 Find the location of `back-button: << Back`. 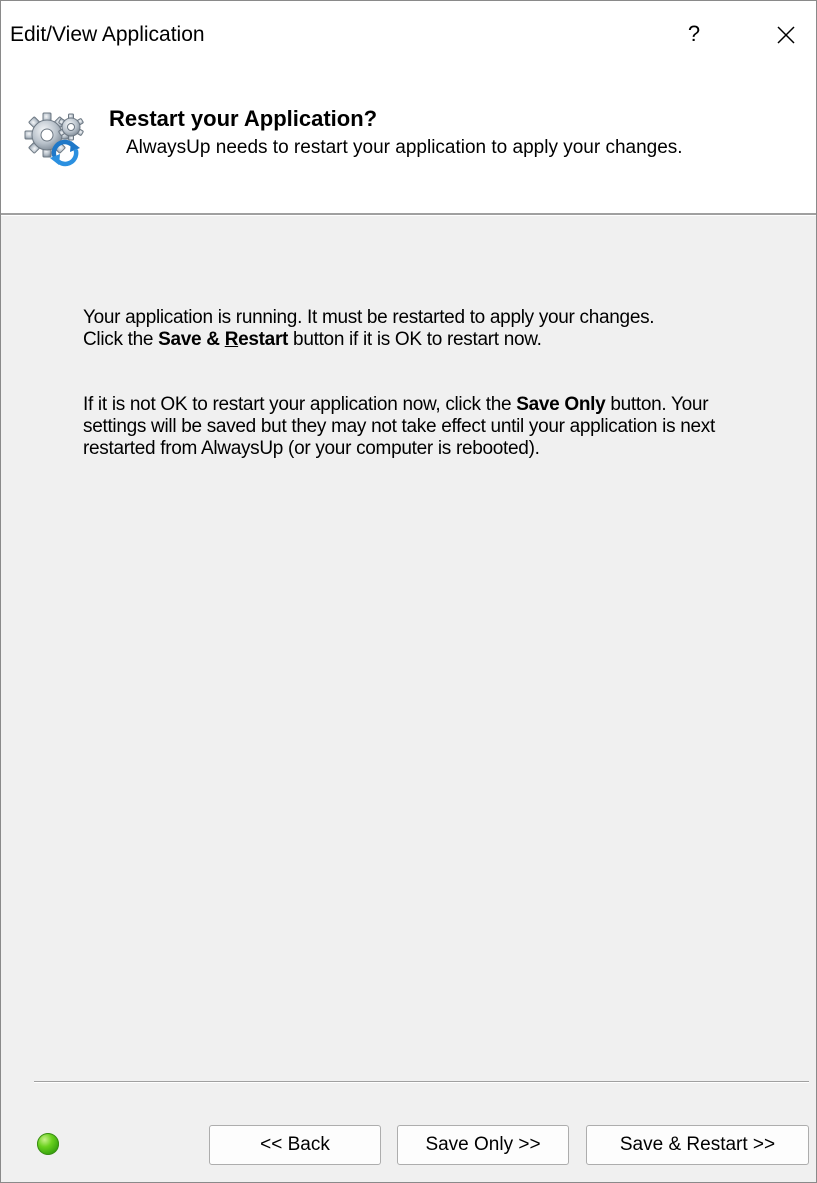

back-button: << Back is located at coordinates (295, 1145).